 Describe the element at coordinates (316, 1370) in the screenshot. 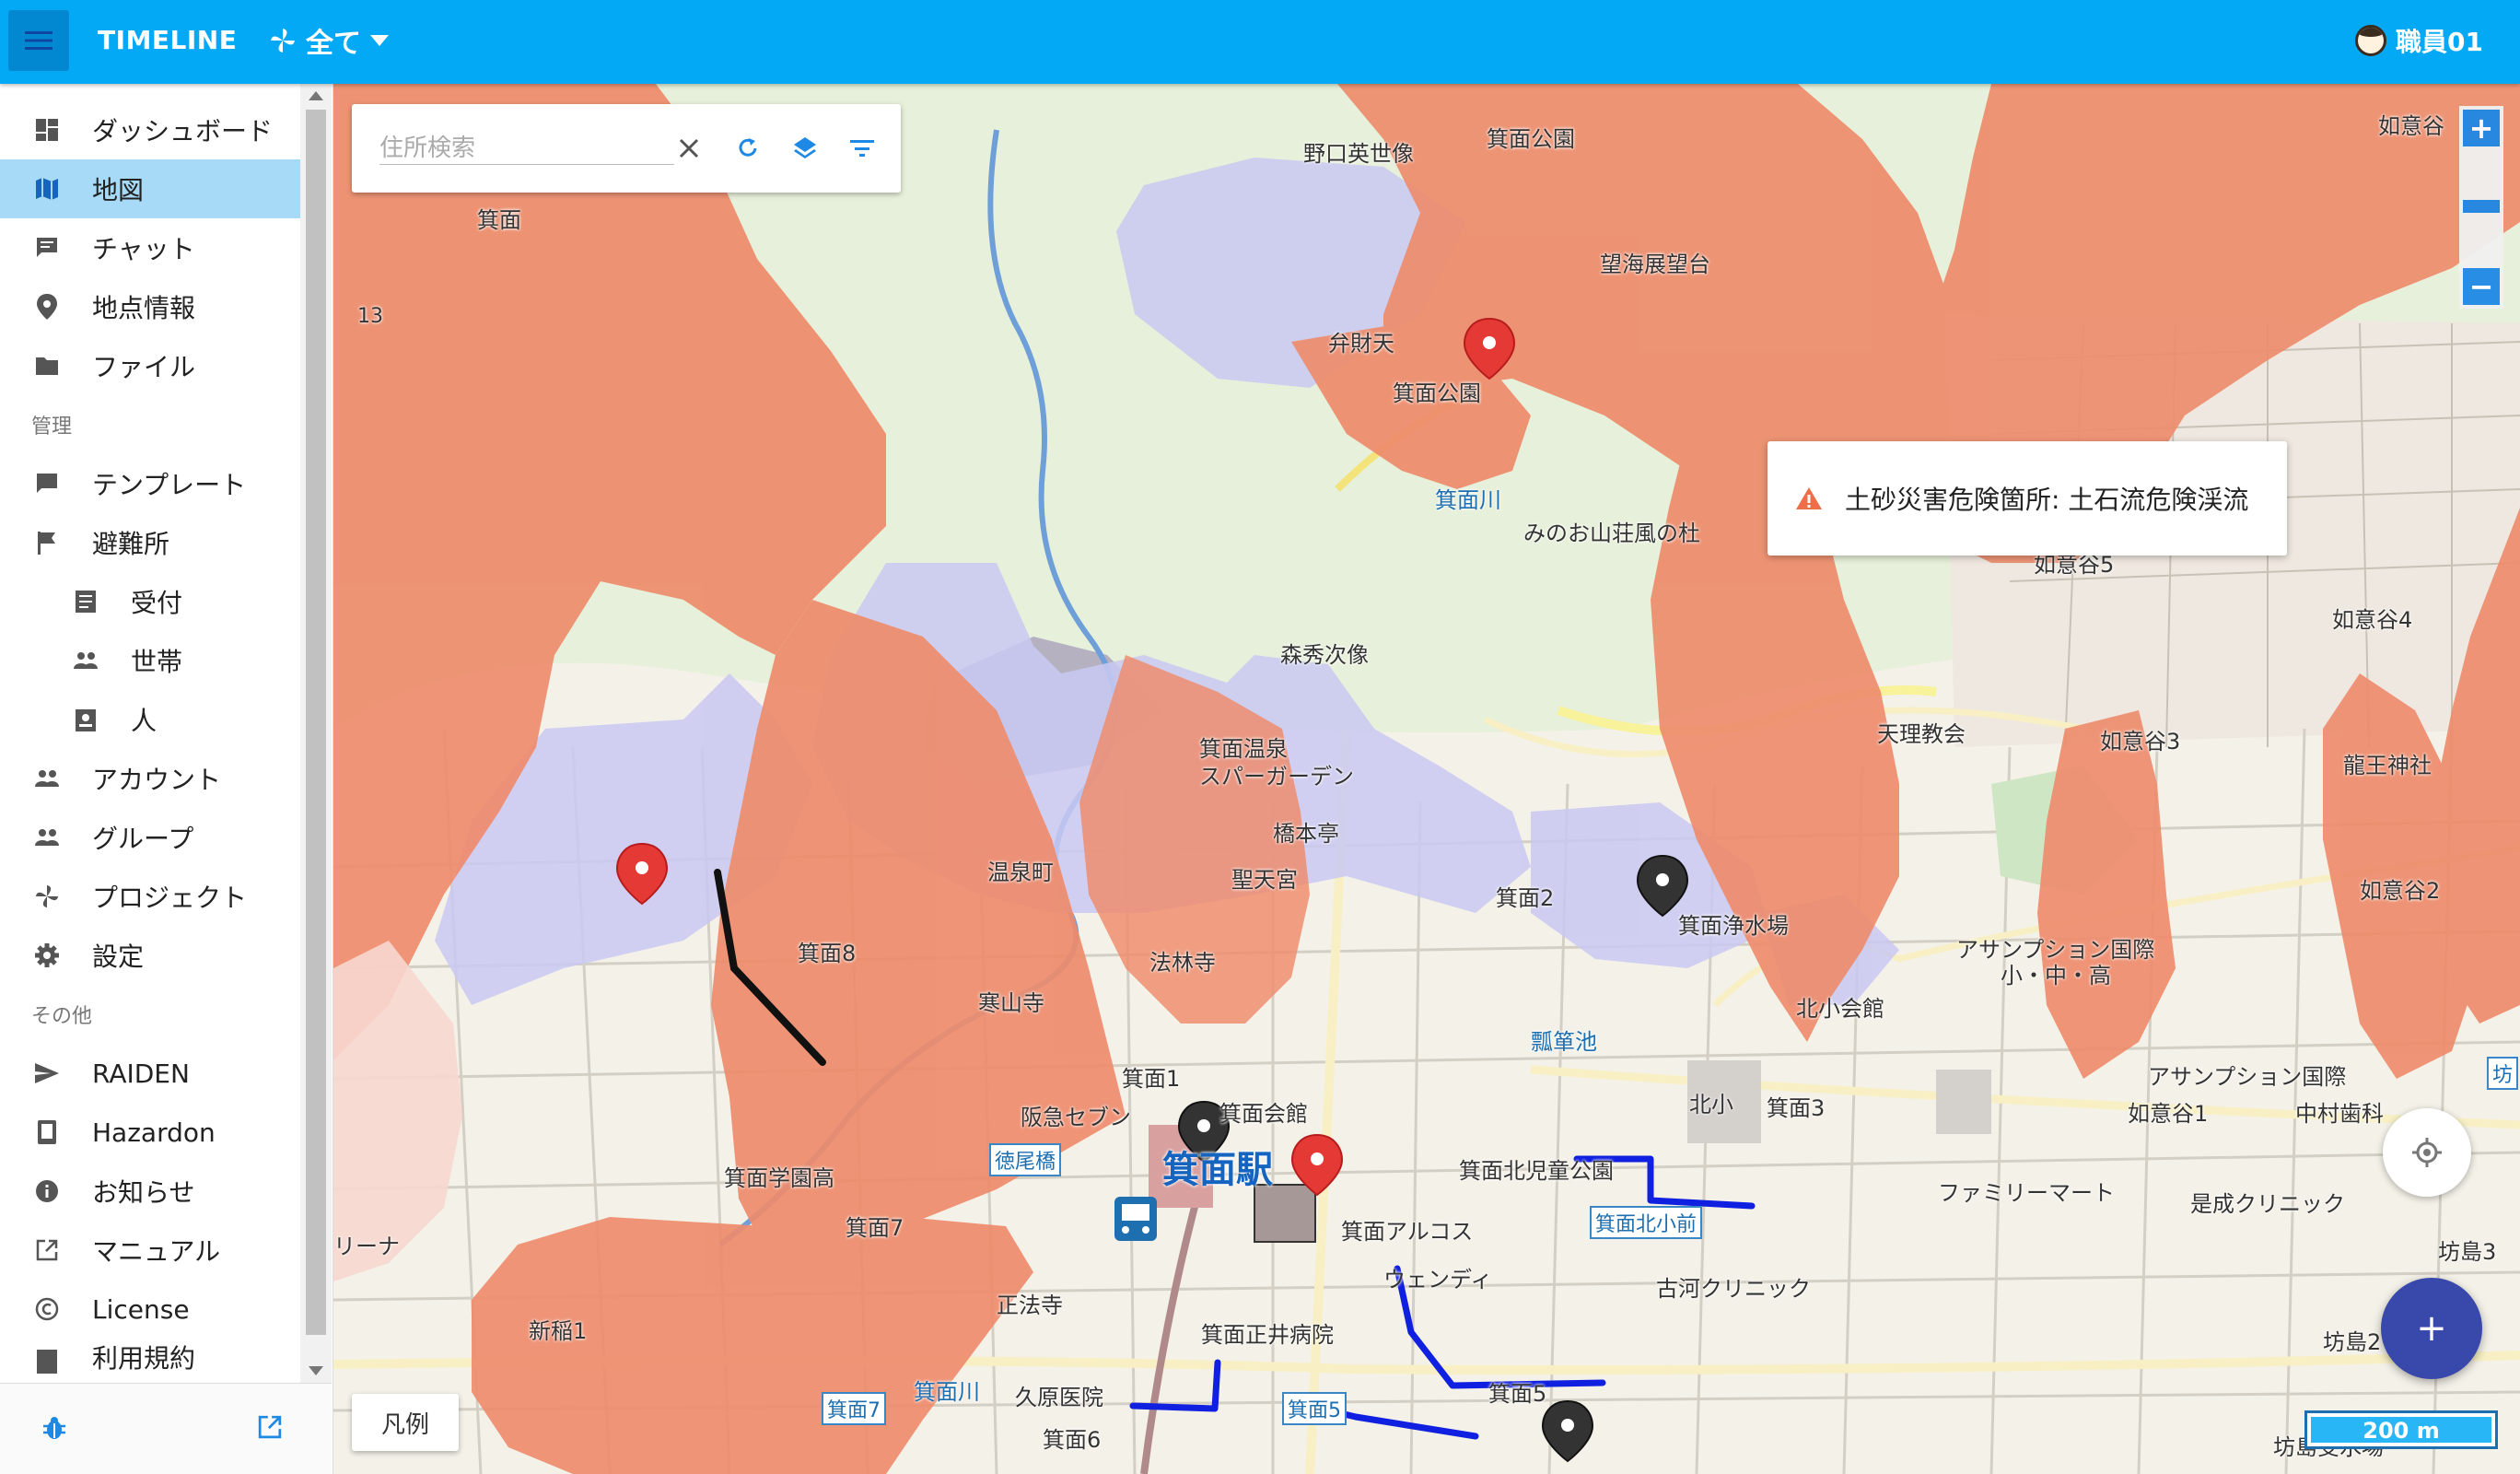

I see `scroll-down-arrow` at that location.